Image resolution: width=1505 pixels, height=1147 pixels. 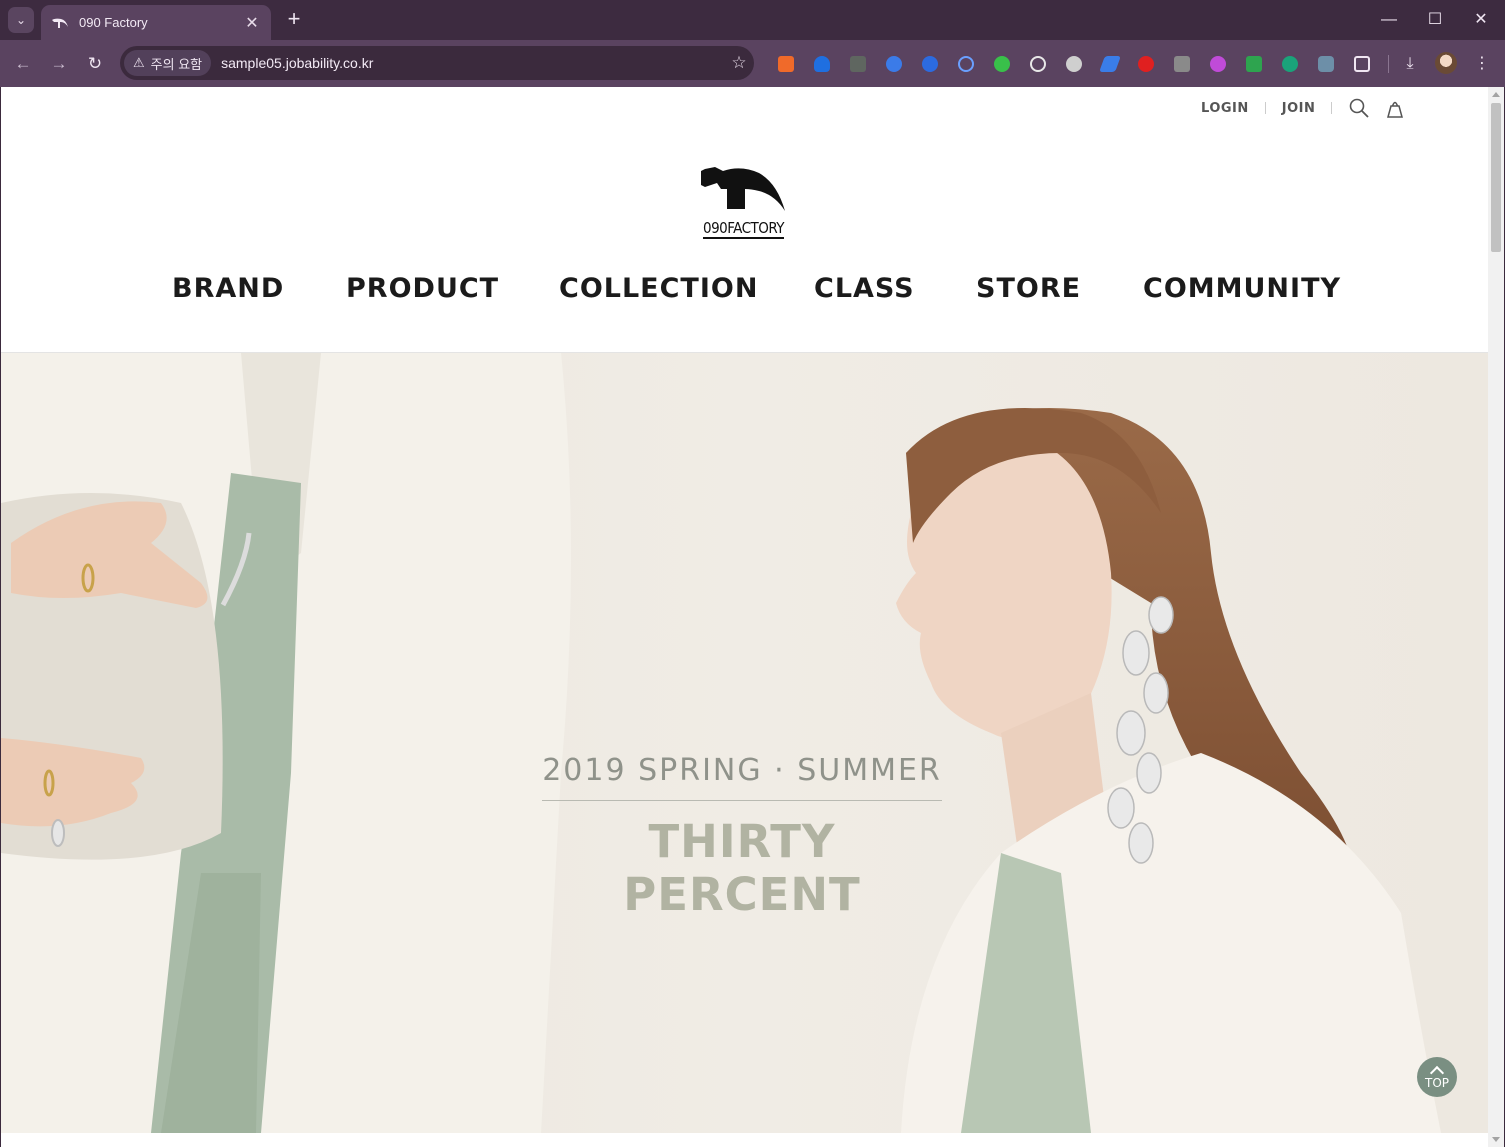 I want to click on hero-caption: 2019 SPRING · SUMMER THIRTY PERCENT, so click(x=742, y=837).